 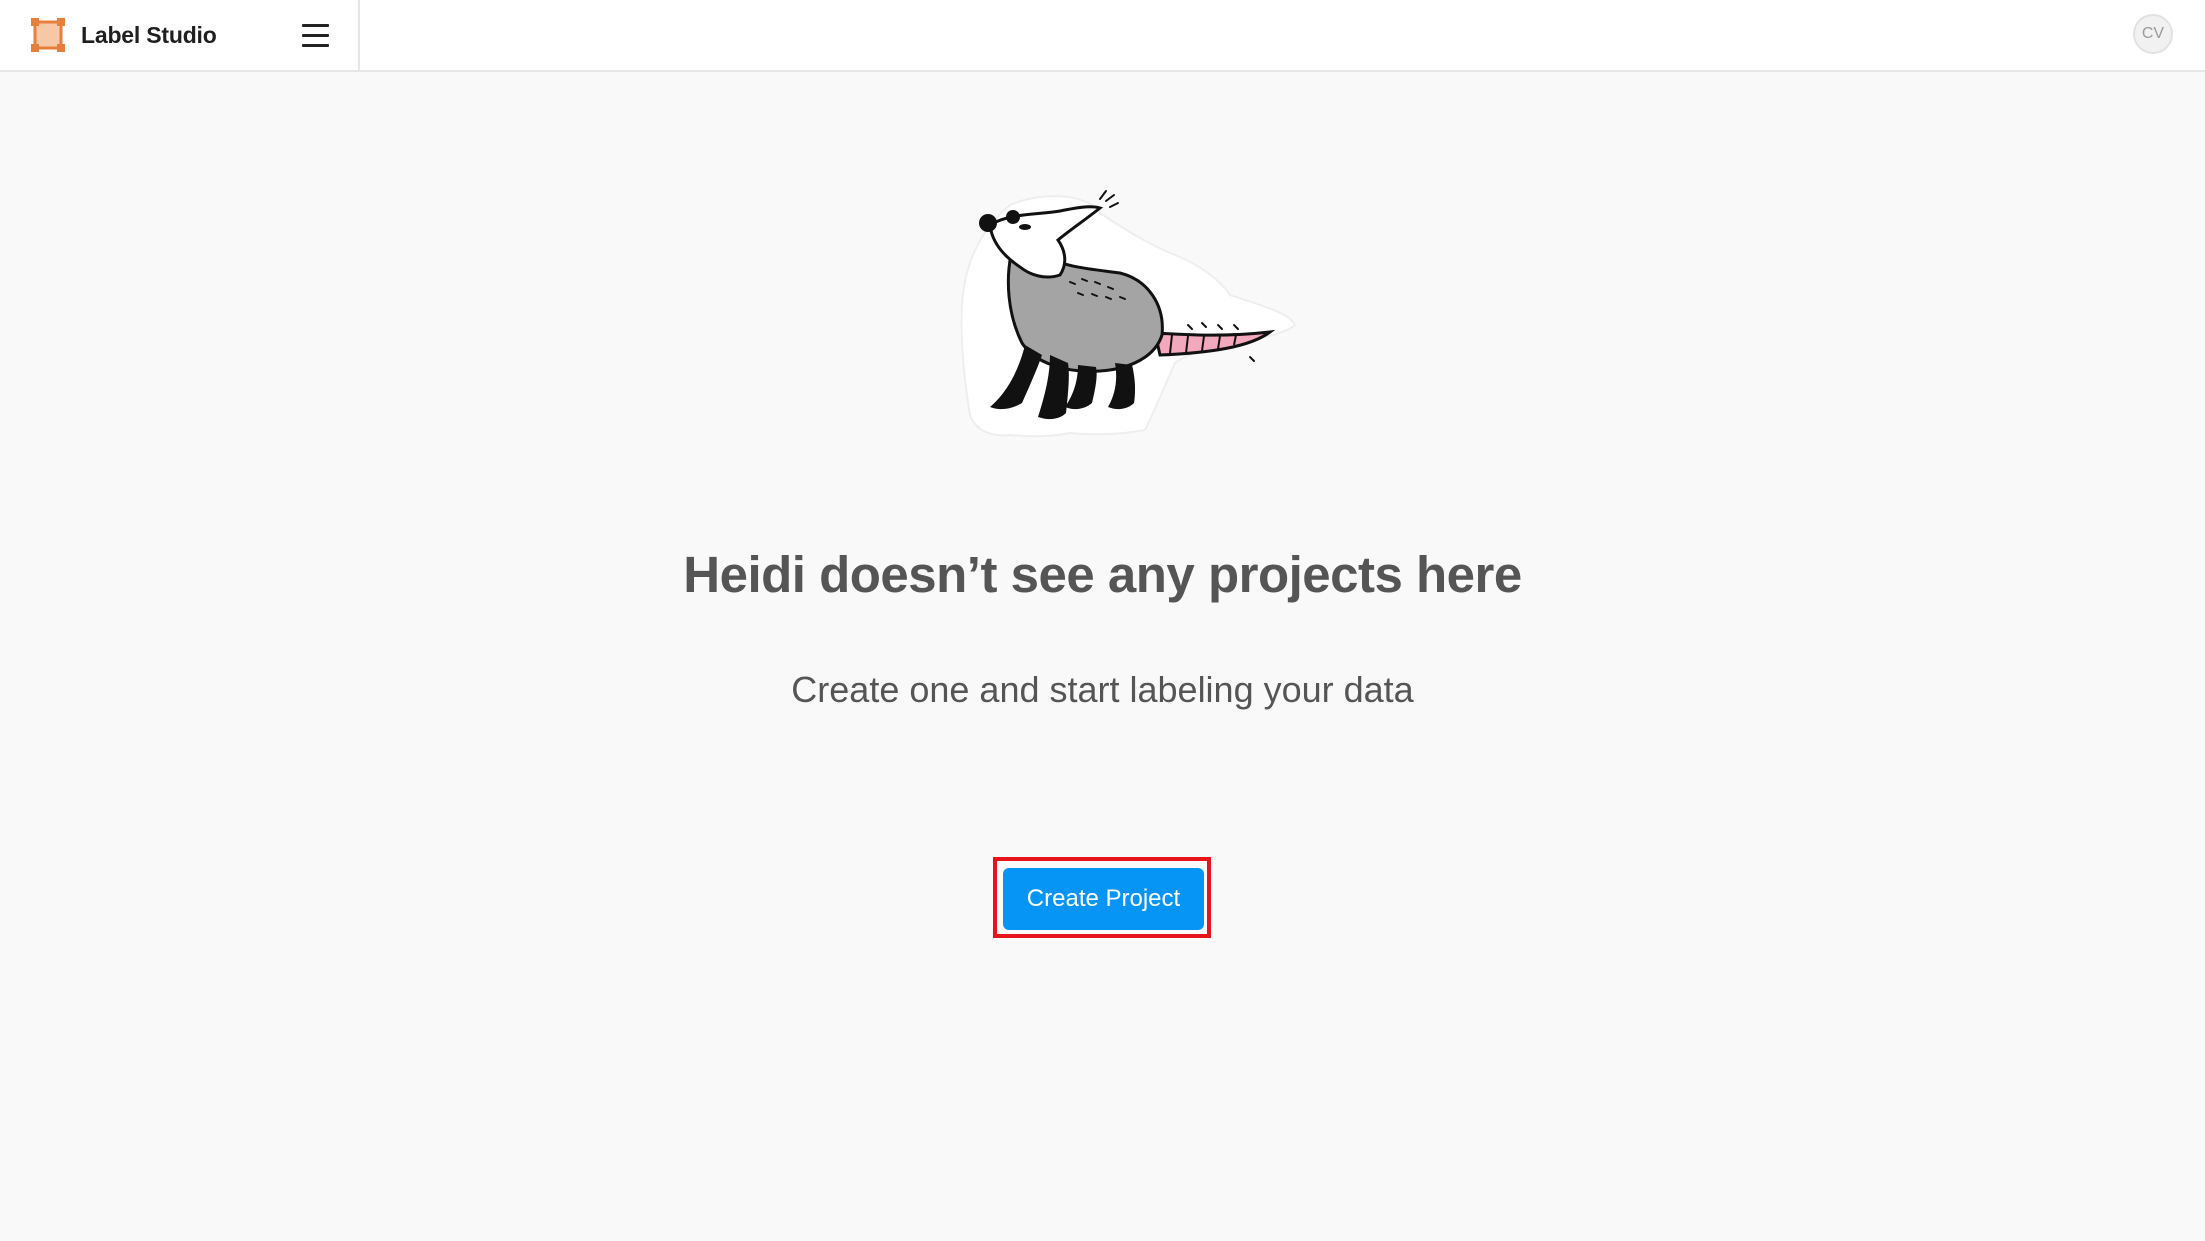 What do you see at coordinates (2153, 34) in the screenshot?
I see `user-avatar: CV` at bounding box center [2153, 34].